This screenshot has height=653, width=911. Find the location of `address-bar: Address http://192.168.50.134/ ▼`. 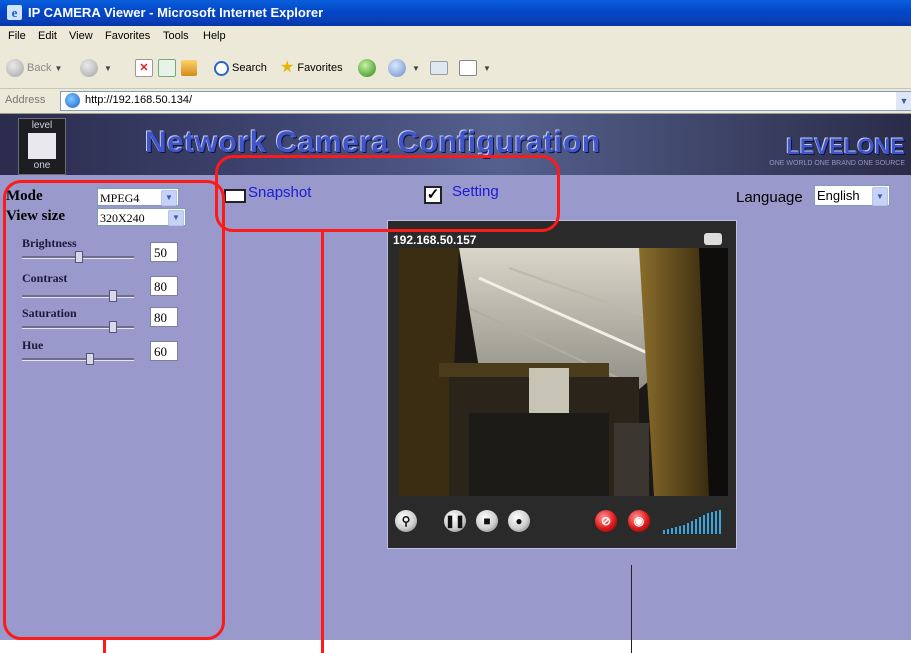

address-bar: Address http://192.168.50.134/ ▼ is located at coordinates (455, 101).